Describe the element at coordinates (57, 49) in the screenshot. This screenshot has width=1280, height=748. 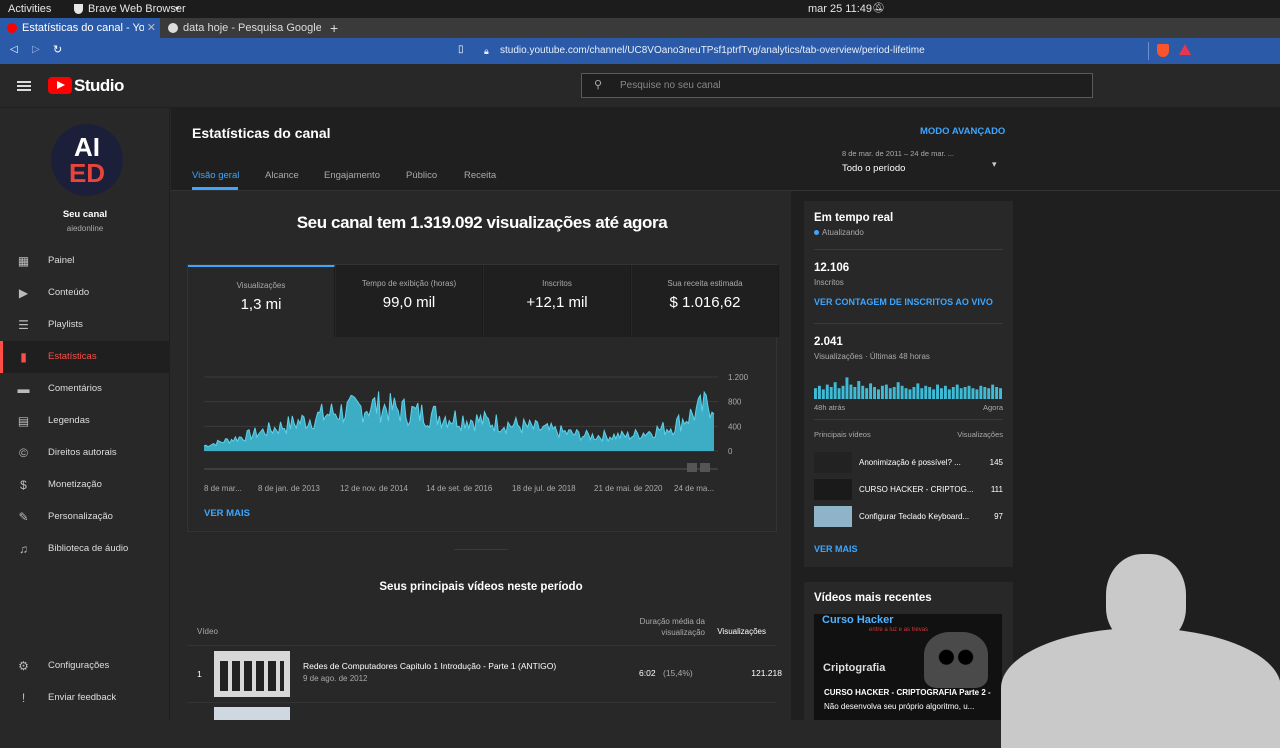
I see `reload-icon: ↻` at that location.